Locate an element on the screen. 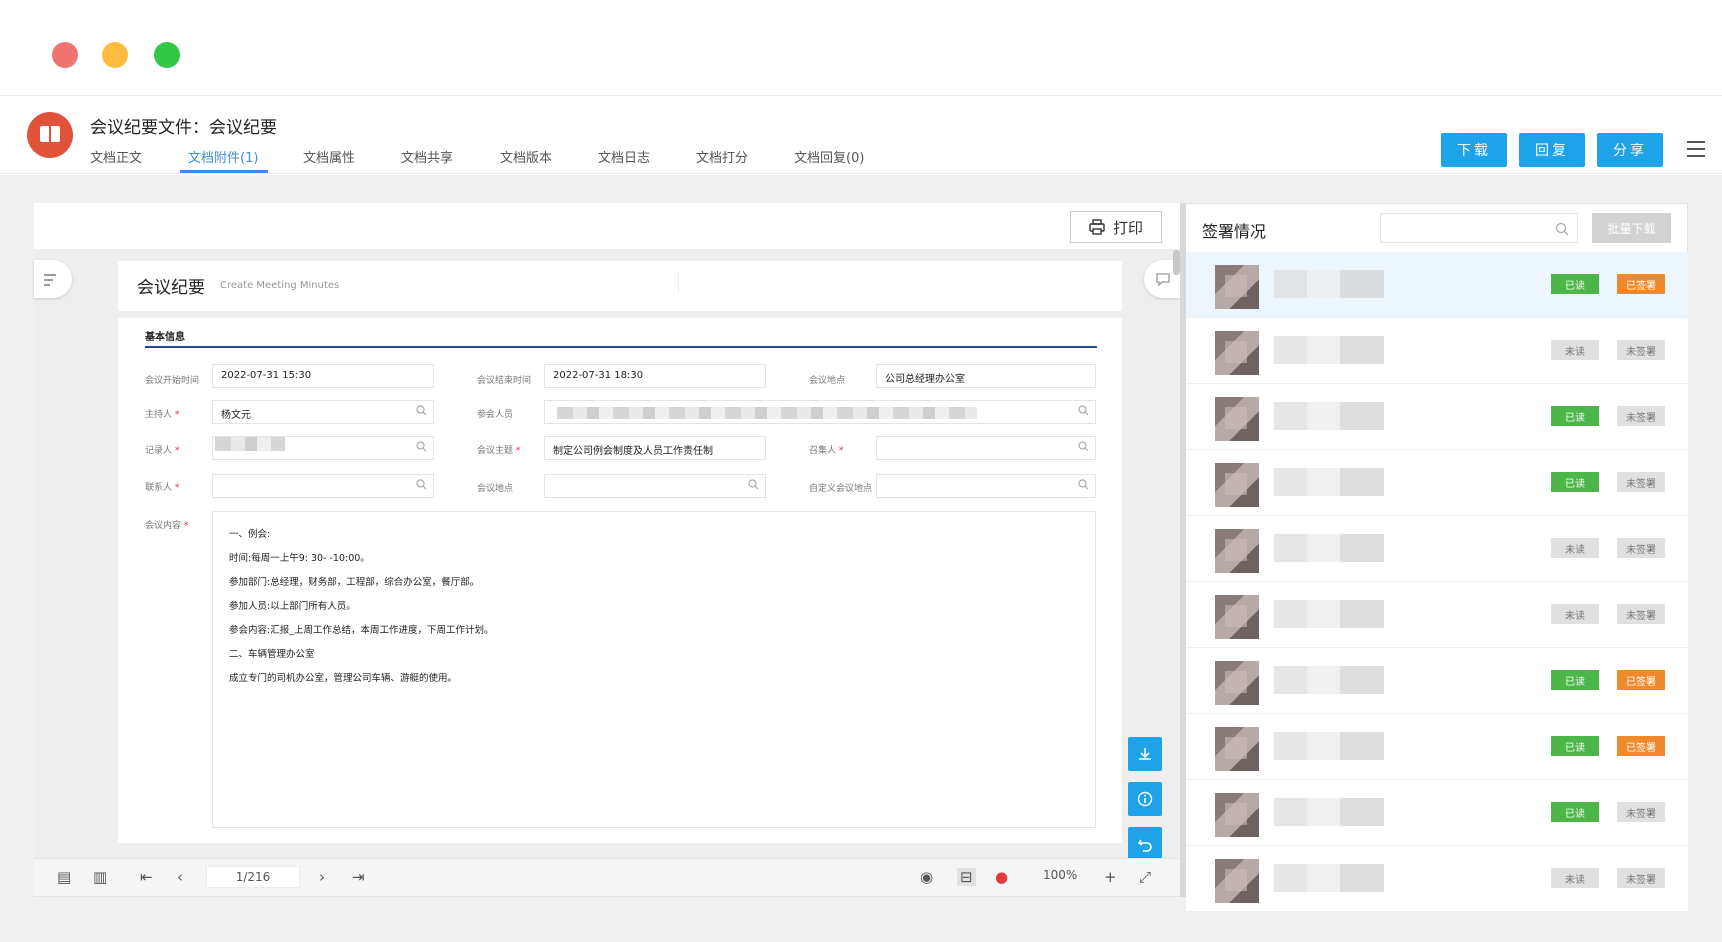 The height and width of the screenshot is (942, 1722). topic-field: 制定公司例会制度及人员工作责任制 is located at coordinates (655, 448).